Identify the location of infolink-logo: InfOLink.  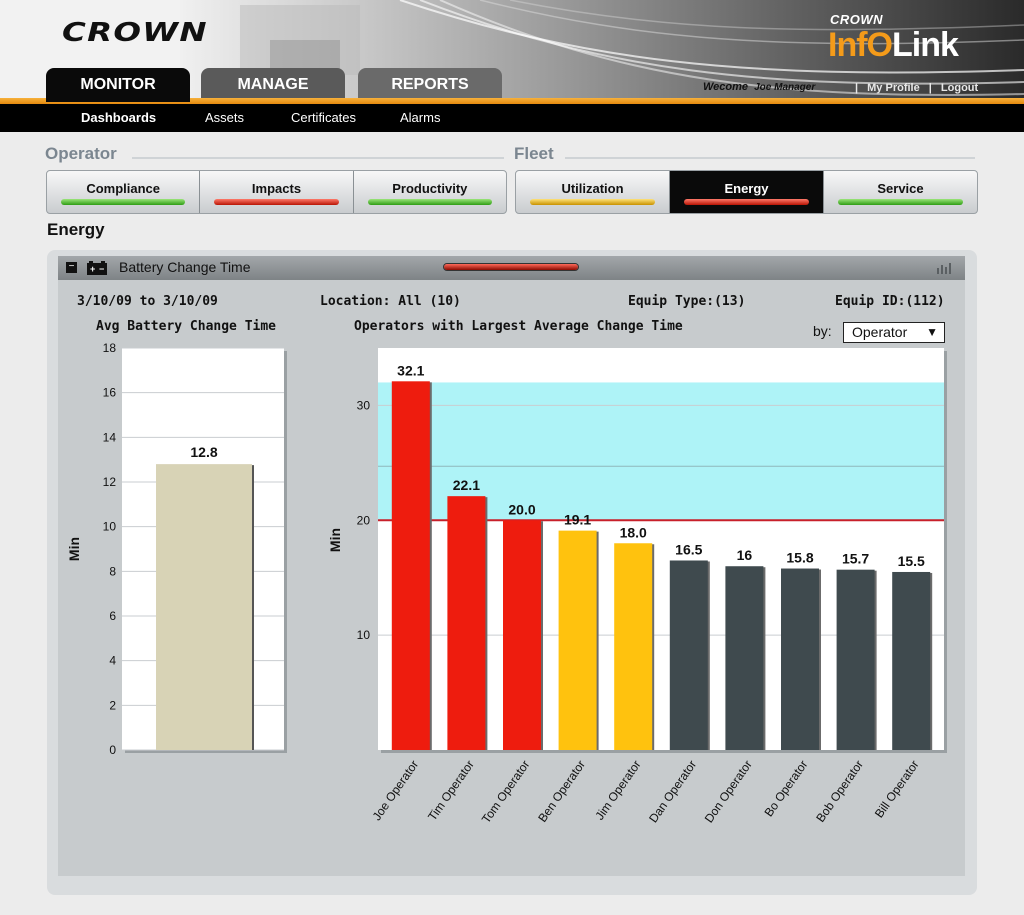
(893, 45).